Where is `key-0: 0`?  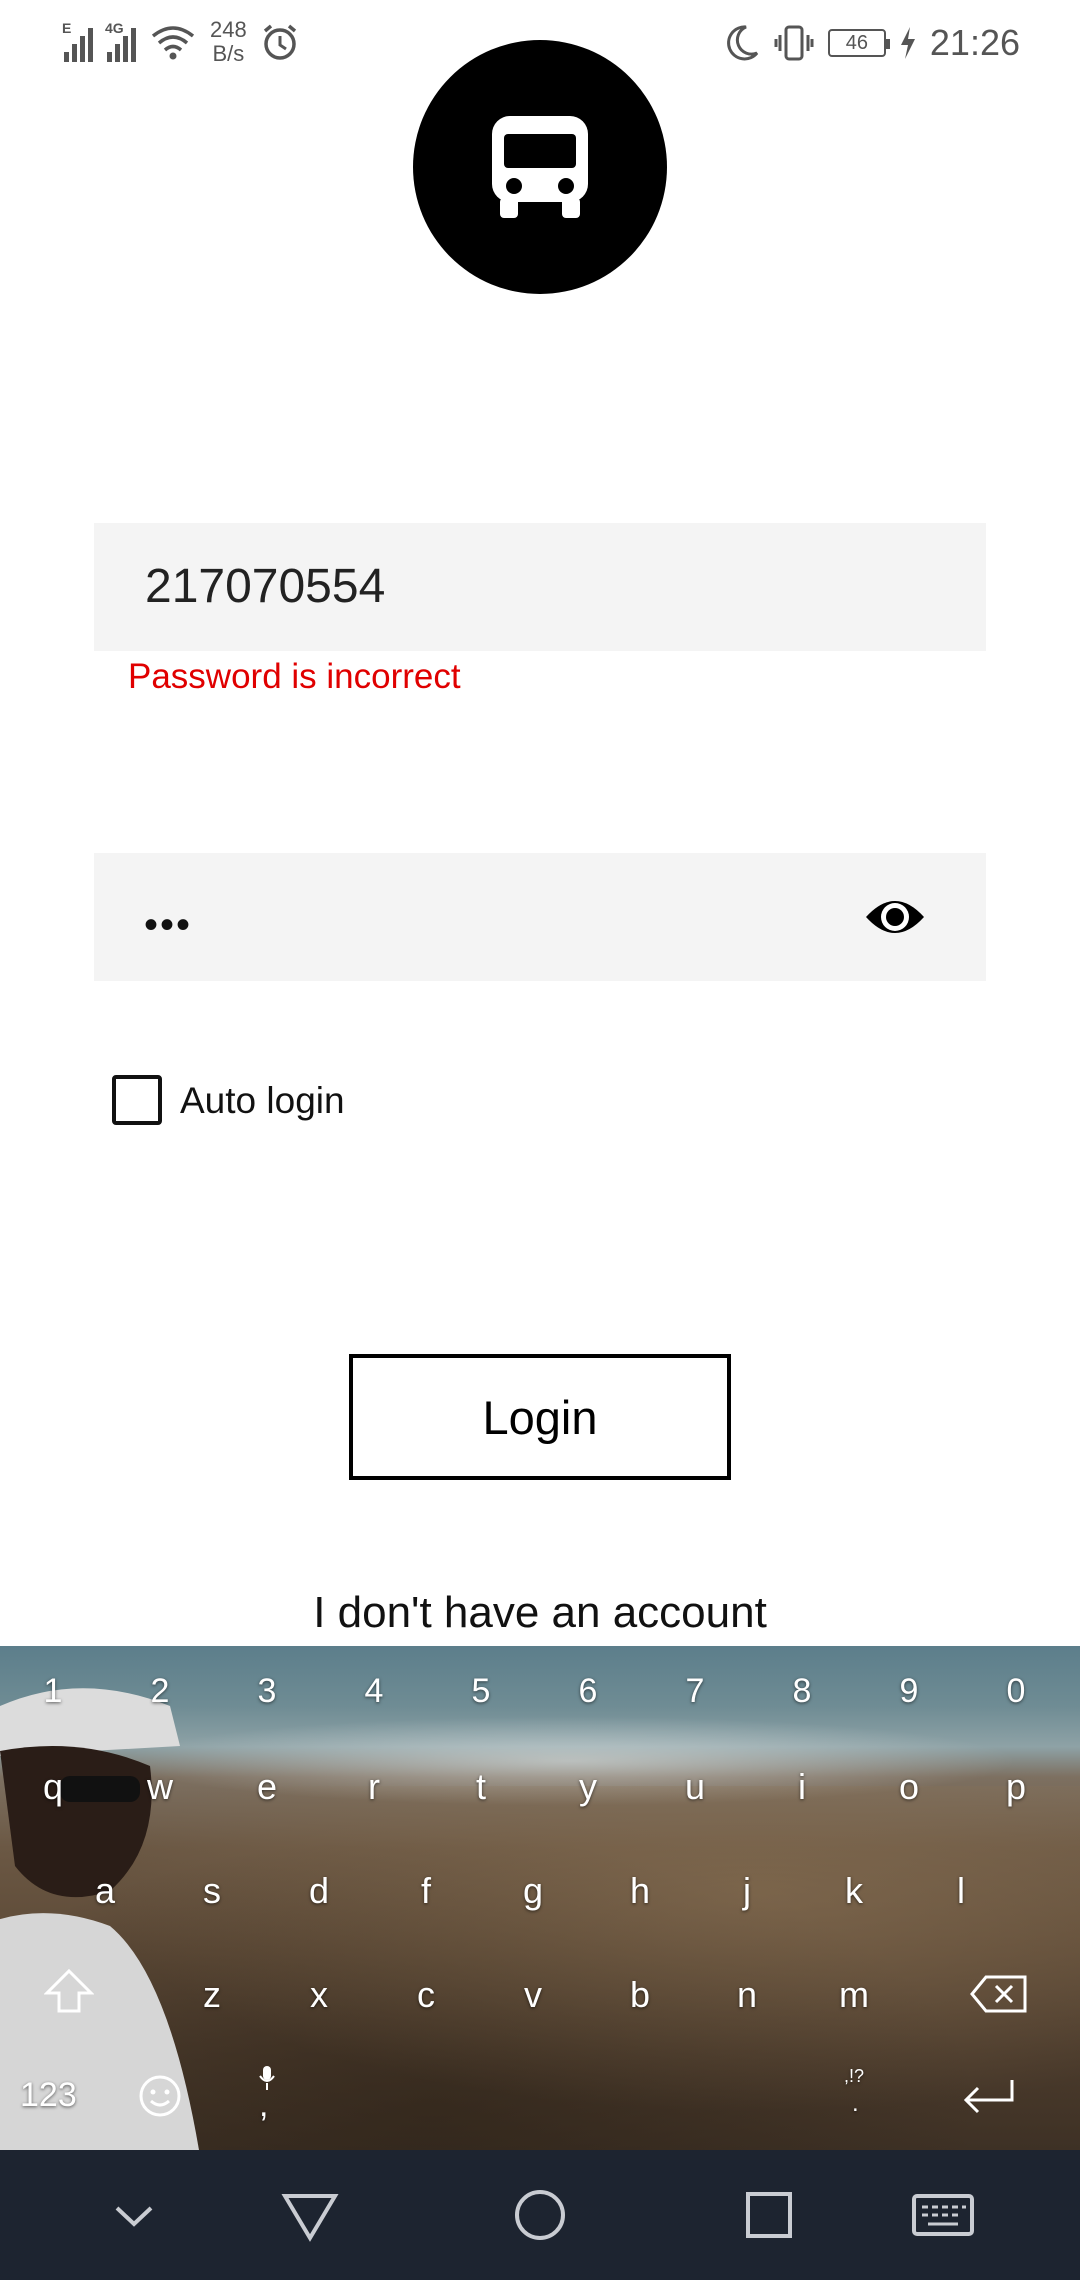 key-0: 0 is located at coordinates (1016, 1691).